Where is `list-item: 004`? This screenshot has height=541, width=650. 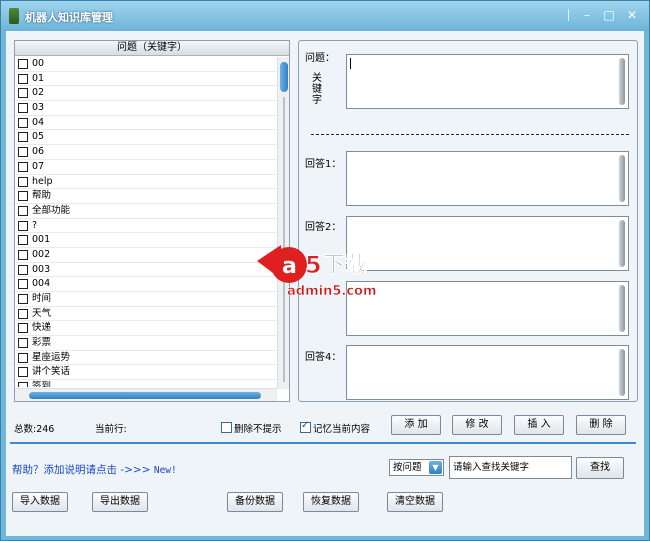
list-item: 004 is located at coordinates (146, 284).